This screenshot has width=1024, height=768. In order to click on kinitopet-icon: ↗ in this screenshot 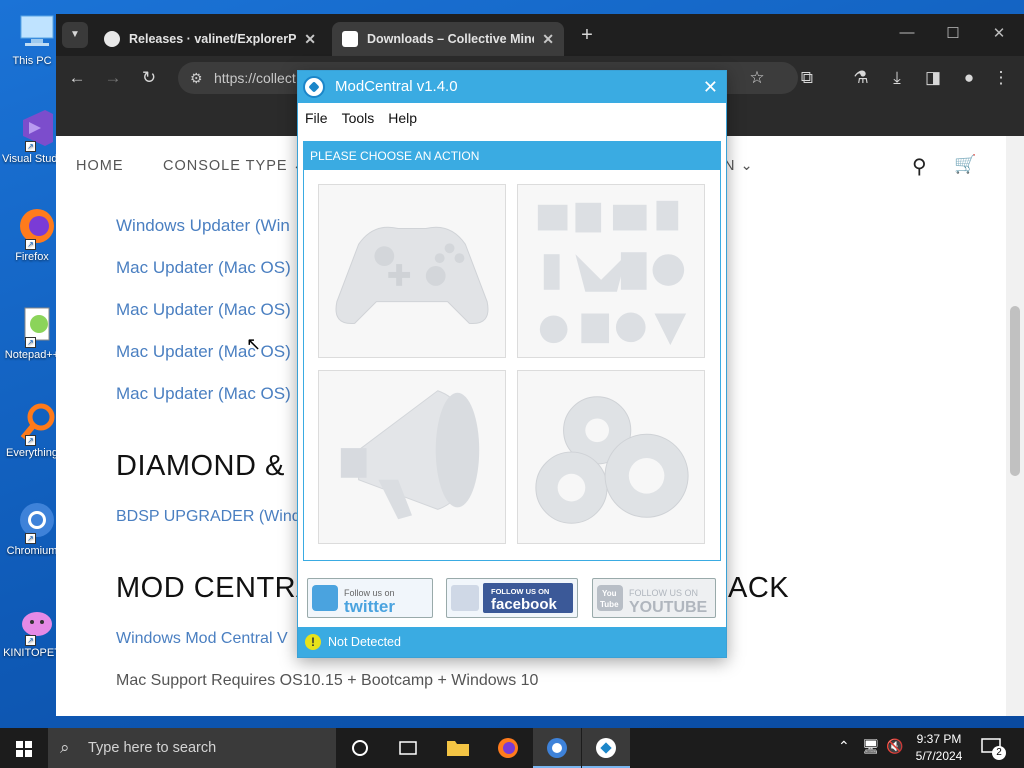, I will do `click(37, 623)`.